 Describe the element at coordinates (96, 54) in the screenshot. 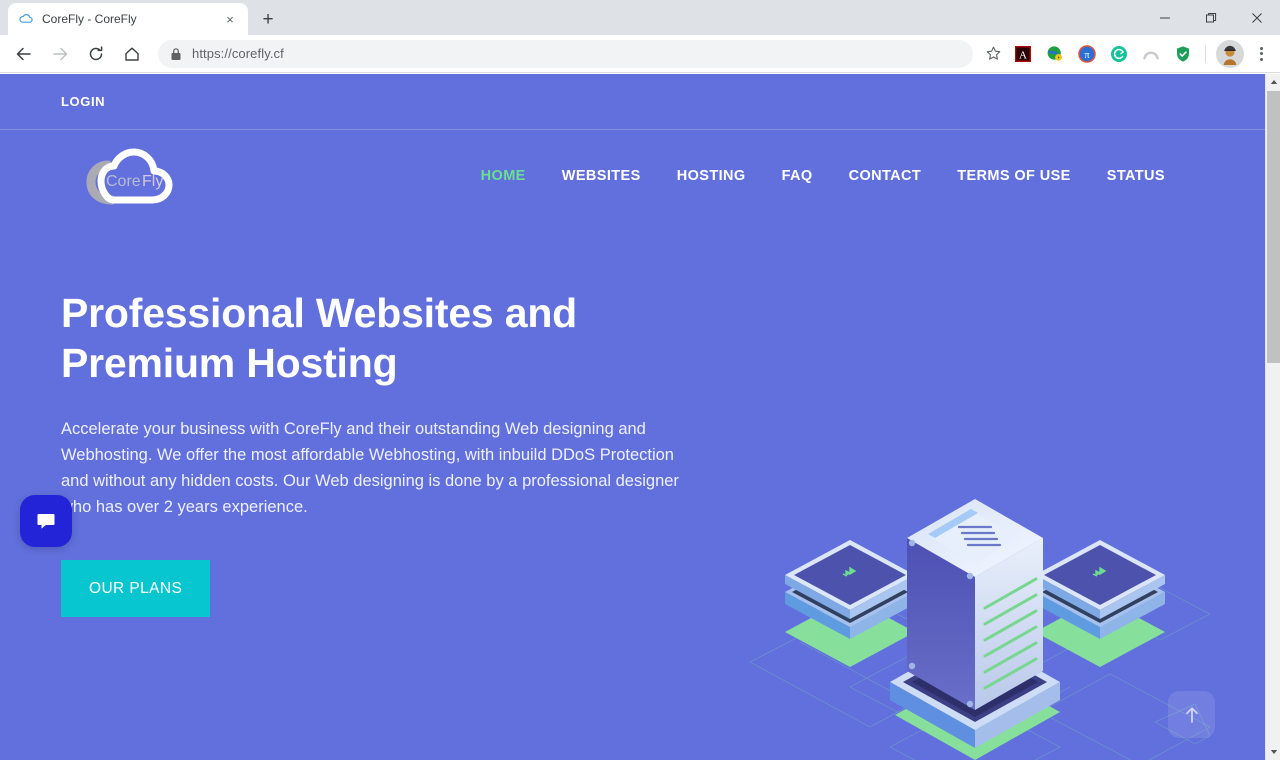

I see `reload-icon` at that location.